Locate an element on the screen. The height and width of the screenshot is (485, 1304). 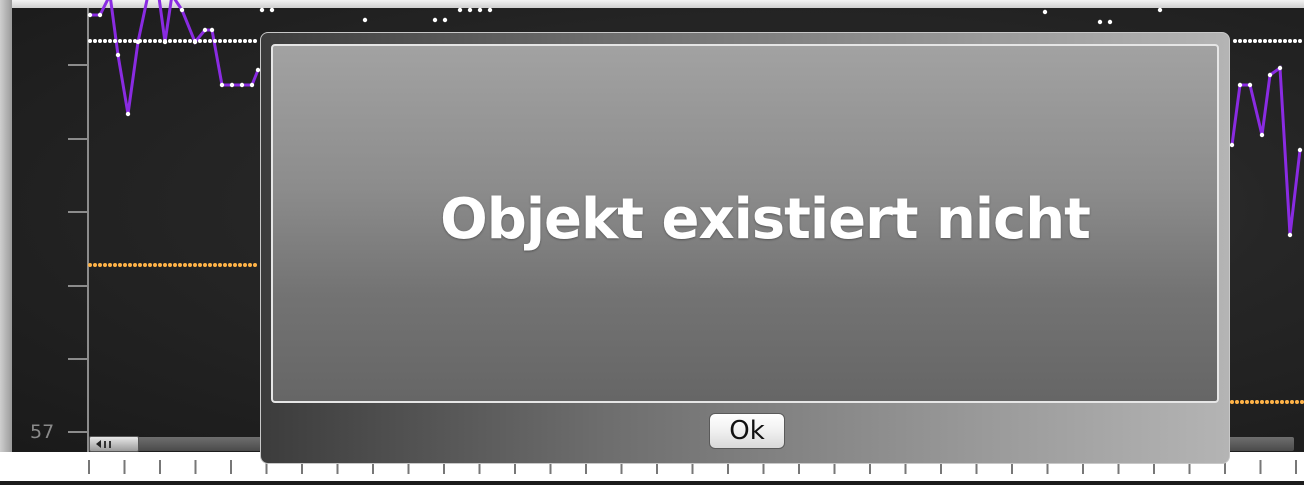
scrollbar-thumb is located at coordinates (114, 444).